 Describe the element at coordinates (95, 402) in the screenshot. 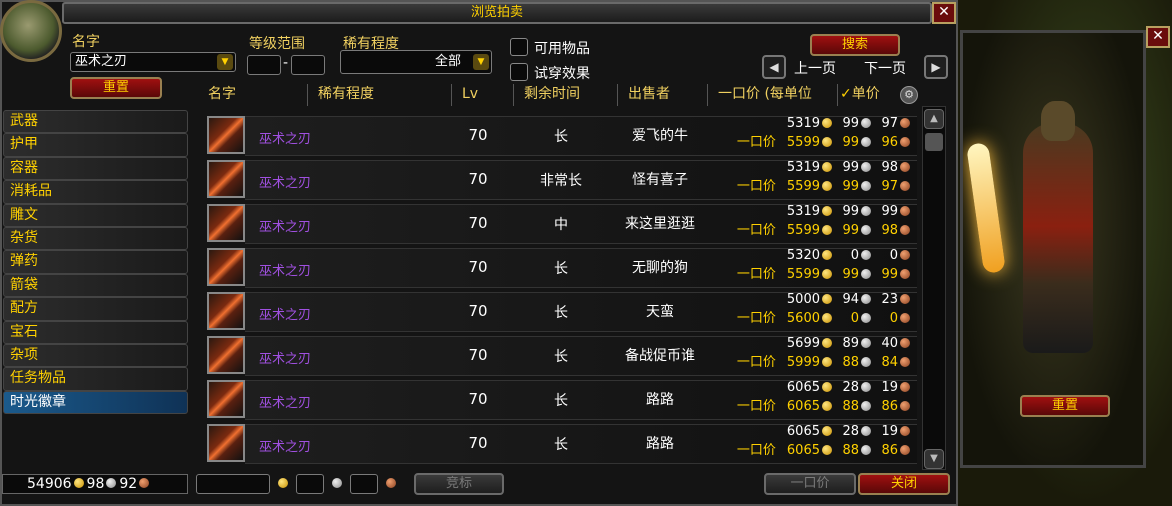

I see `category-timeless-badge: 时光徽章` at that location.